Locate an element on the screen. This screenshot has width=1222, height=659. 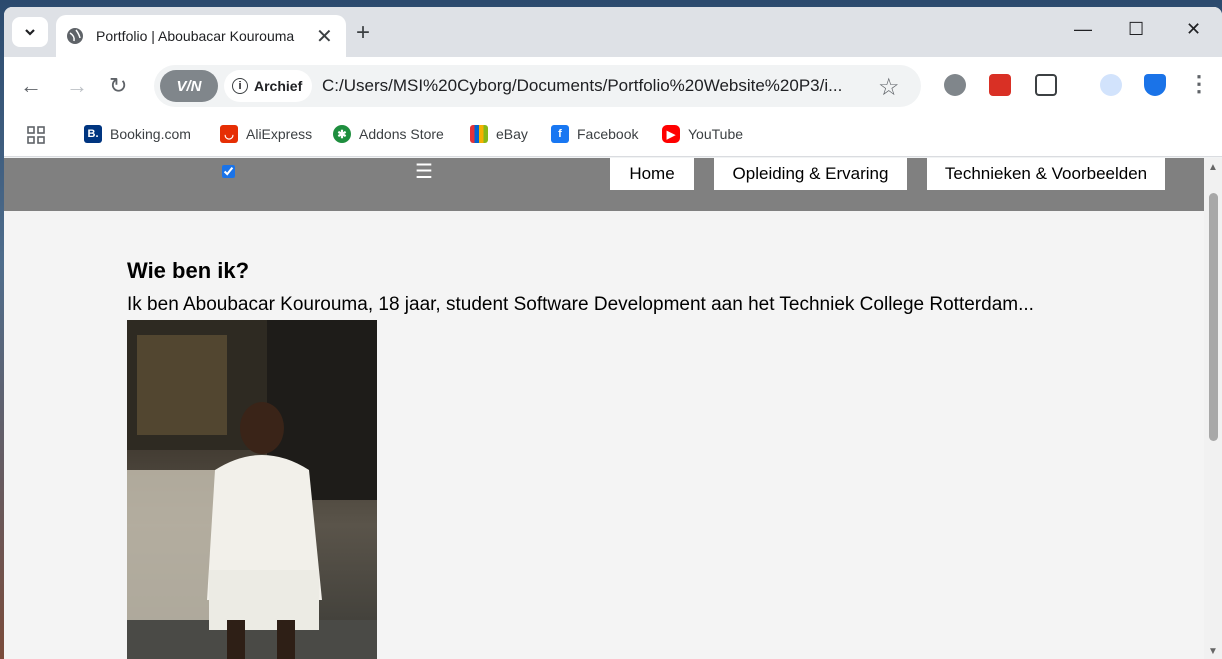
hamburger-menu-icon: ☰ is located at coordinates (424, 171).